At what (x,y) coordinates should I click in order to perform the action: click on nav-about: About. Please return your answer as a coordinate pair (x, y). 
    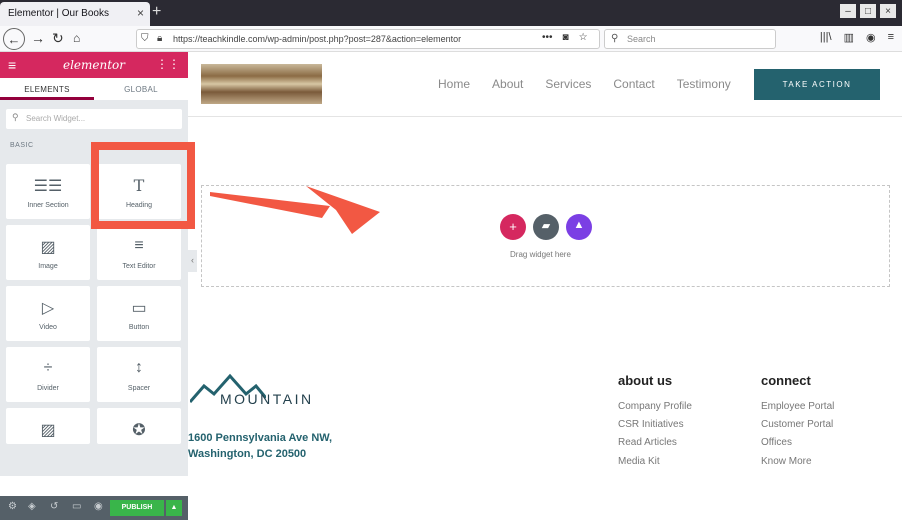
    Looking at the image, I should click on (507, 84).